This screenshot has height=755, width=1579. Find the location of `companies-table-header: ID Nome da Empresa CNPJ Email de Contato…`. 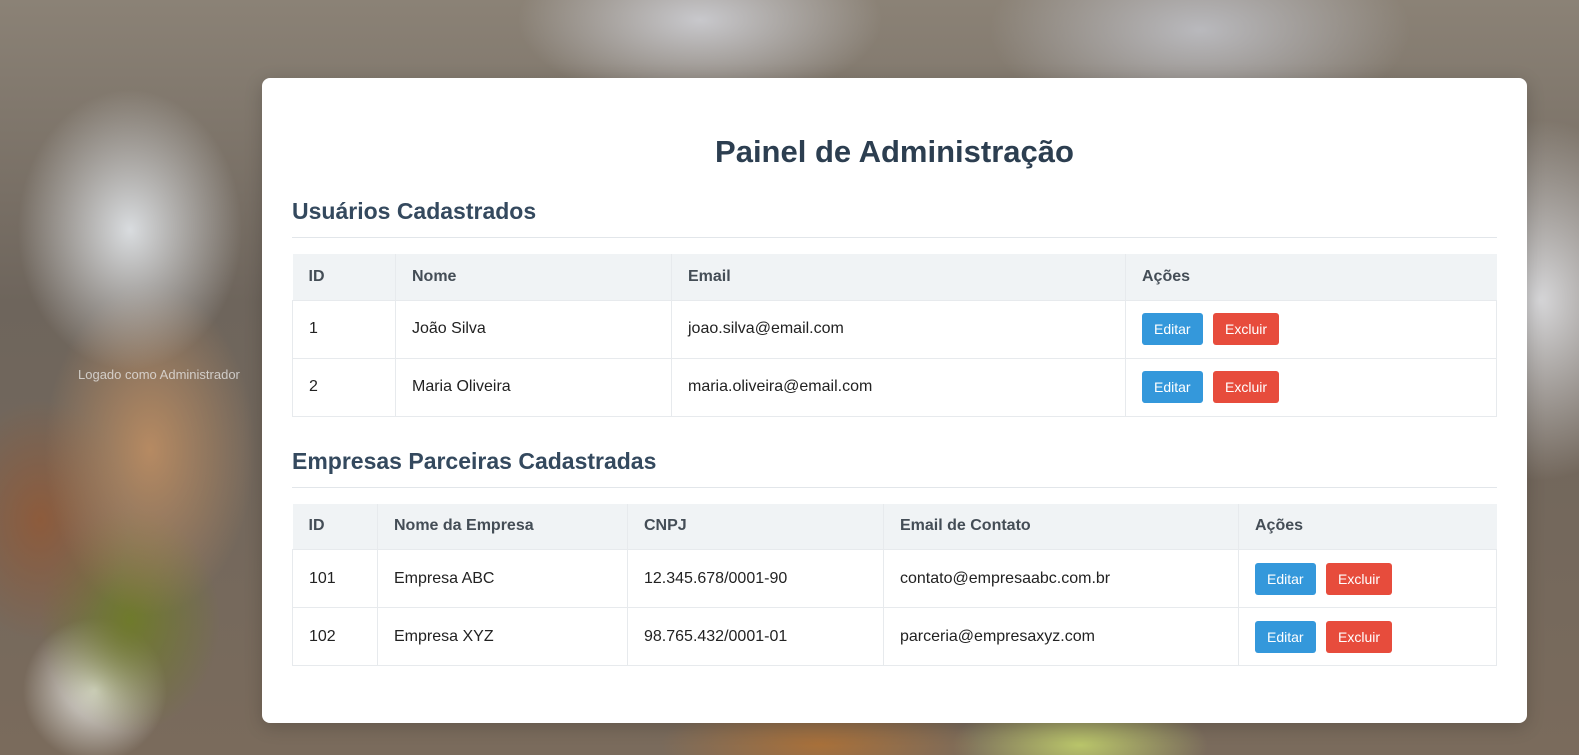

companies-table-header: ID Nome da Empresa CNPJ Email de Contato… is located at coordinates (894, 526).